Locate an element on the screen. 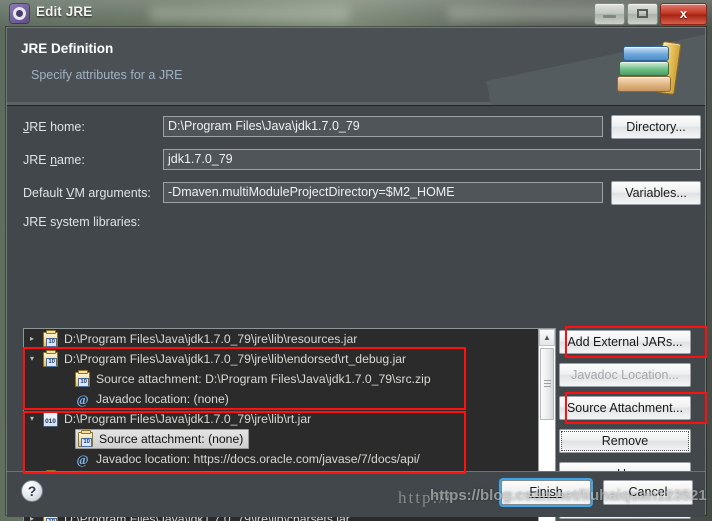 The image size is (712, 521). tree-row-content: Source attachment: (none) is located at coordinates (162, 439).